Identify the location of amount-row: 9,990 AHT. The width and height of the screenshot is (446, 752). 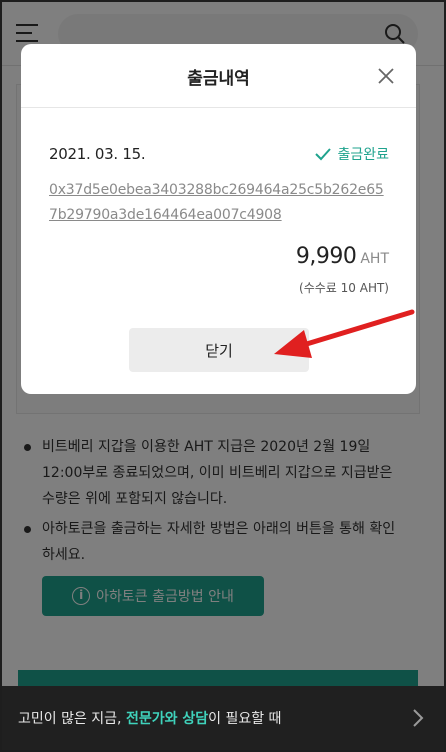
(219, 256).